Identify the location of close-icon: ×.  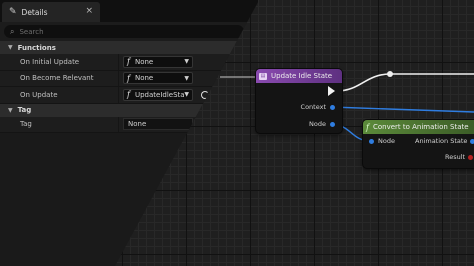
(89, 11).